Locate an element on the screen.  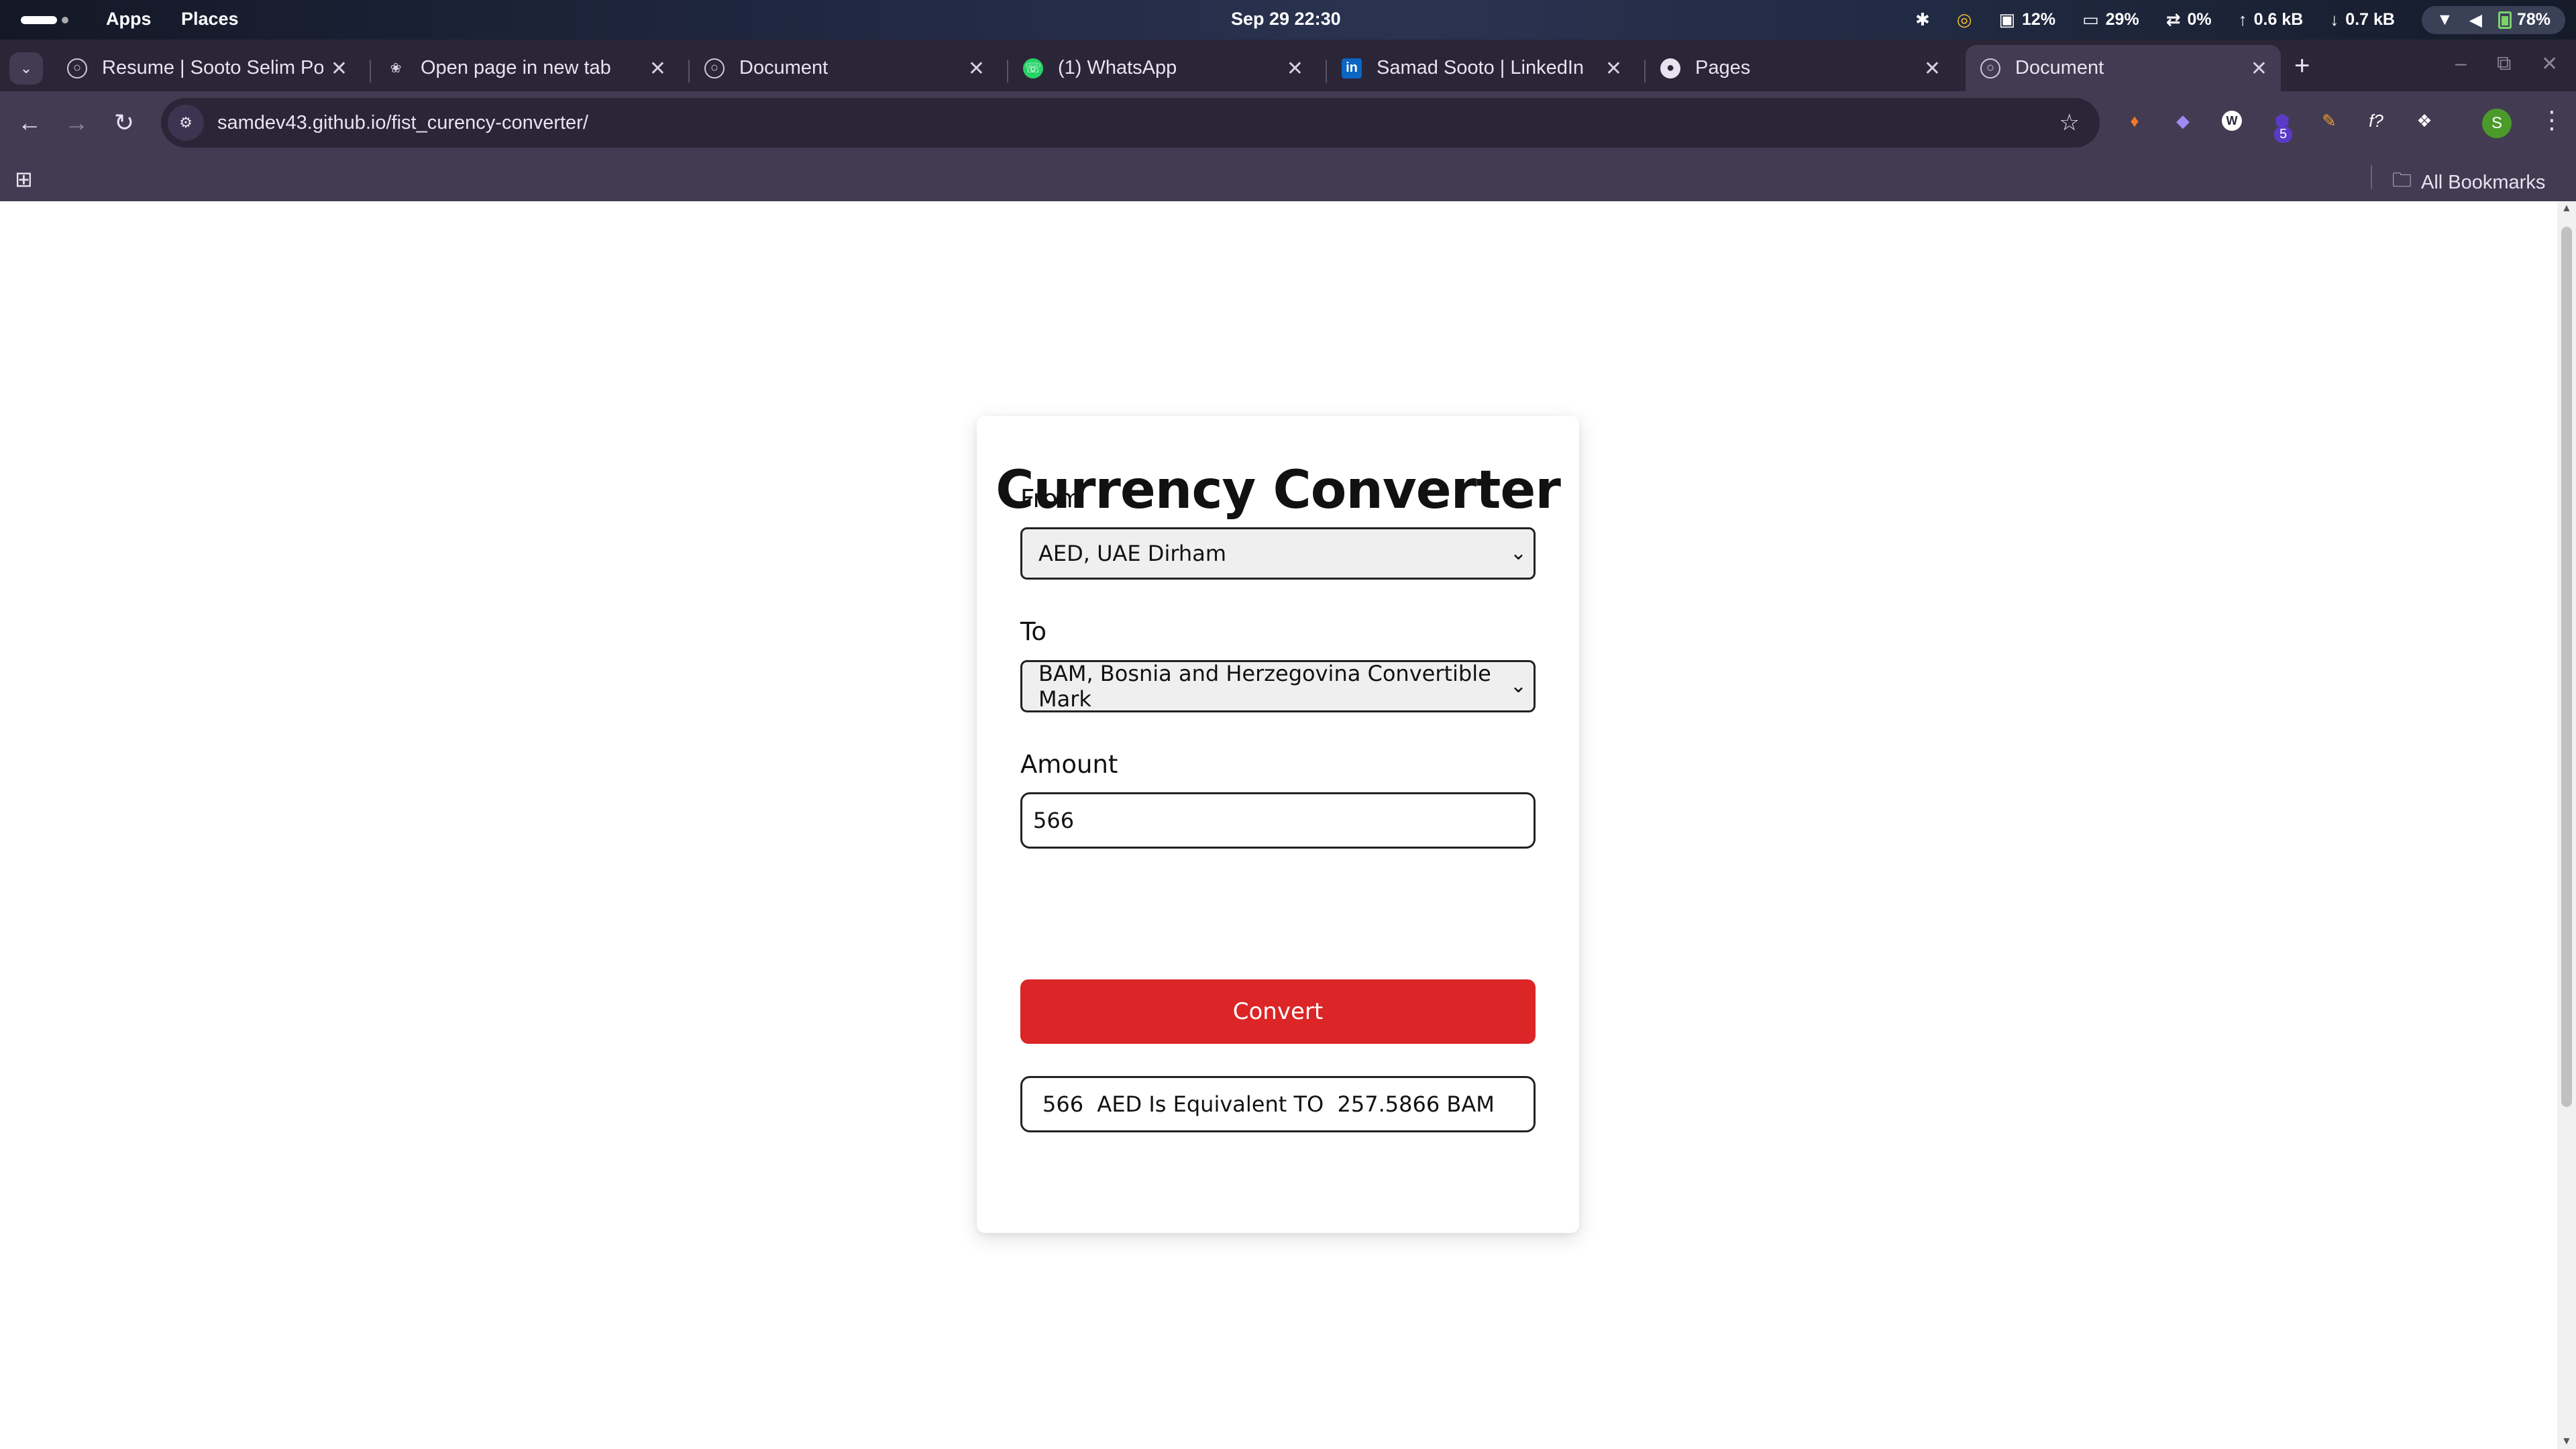
metamask-extension-icon: ♦ is located at coordinates (2134, 121).